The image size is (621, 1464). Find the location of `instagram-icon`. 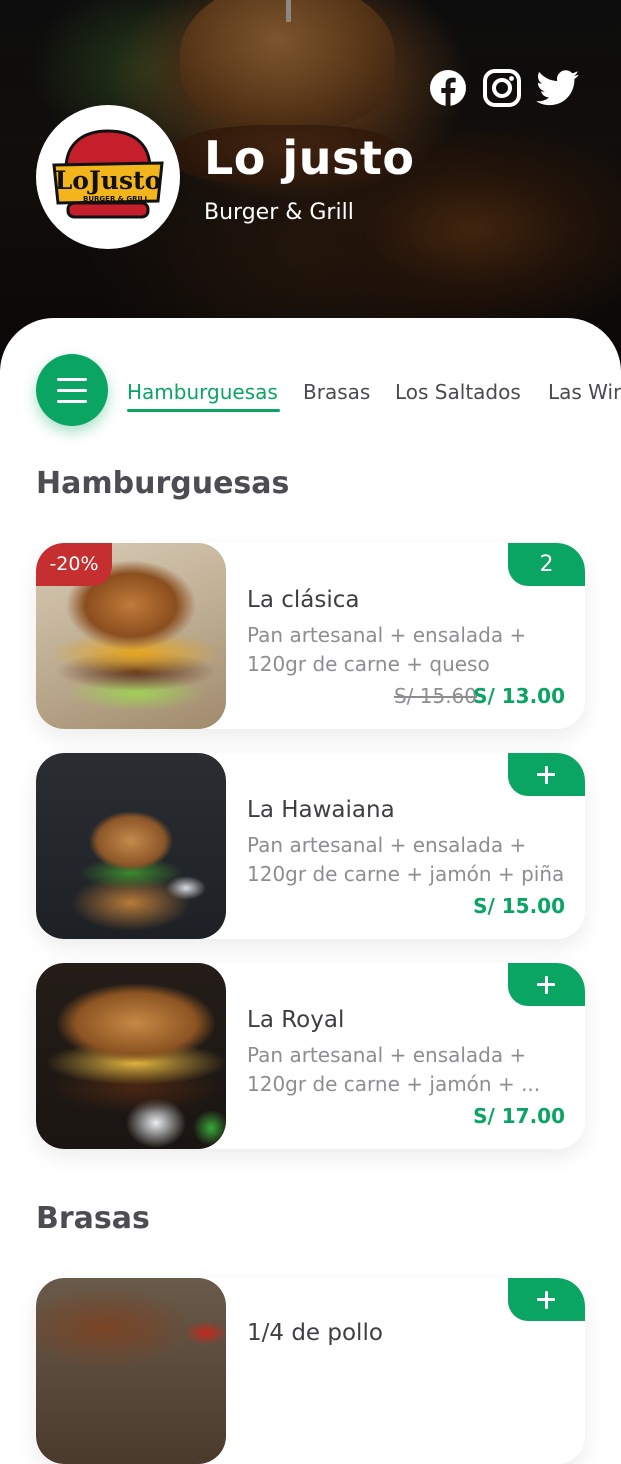

instagram-icon is located at coordinates (502, 88).